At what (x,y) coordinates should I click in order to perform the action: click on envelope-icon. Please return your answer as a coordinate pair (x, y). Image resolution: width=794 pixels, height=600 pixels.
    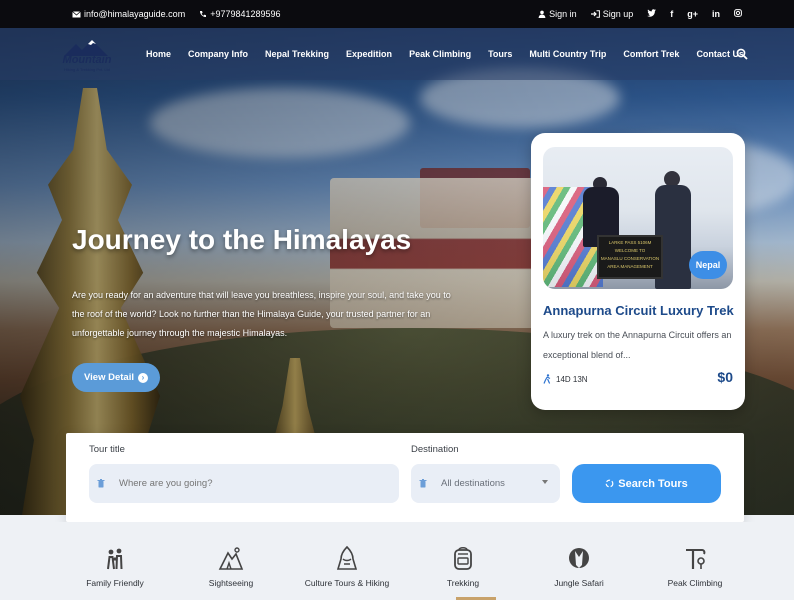
    Looking at the image, I should click on (76, 13).